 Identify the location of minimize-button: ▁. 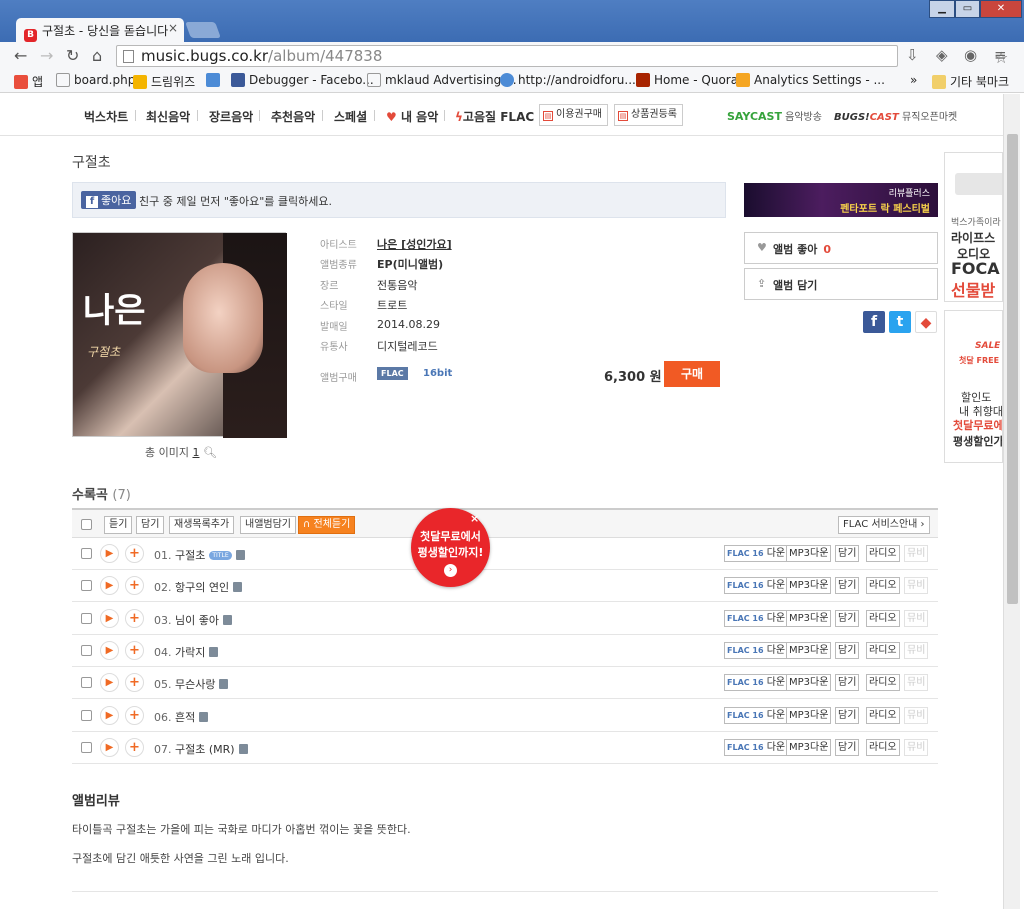
(942, 9).